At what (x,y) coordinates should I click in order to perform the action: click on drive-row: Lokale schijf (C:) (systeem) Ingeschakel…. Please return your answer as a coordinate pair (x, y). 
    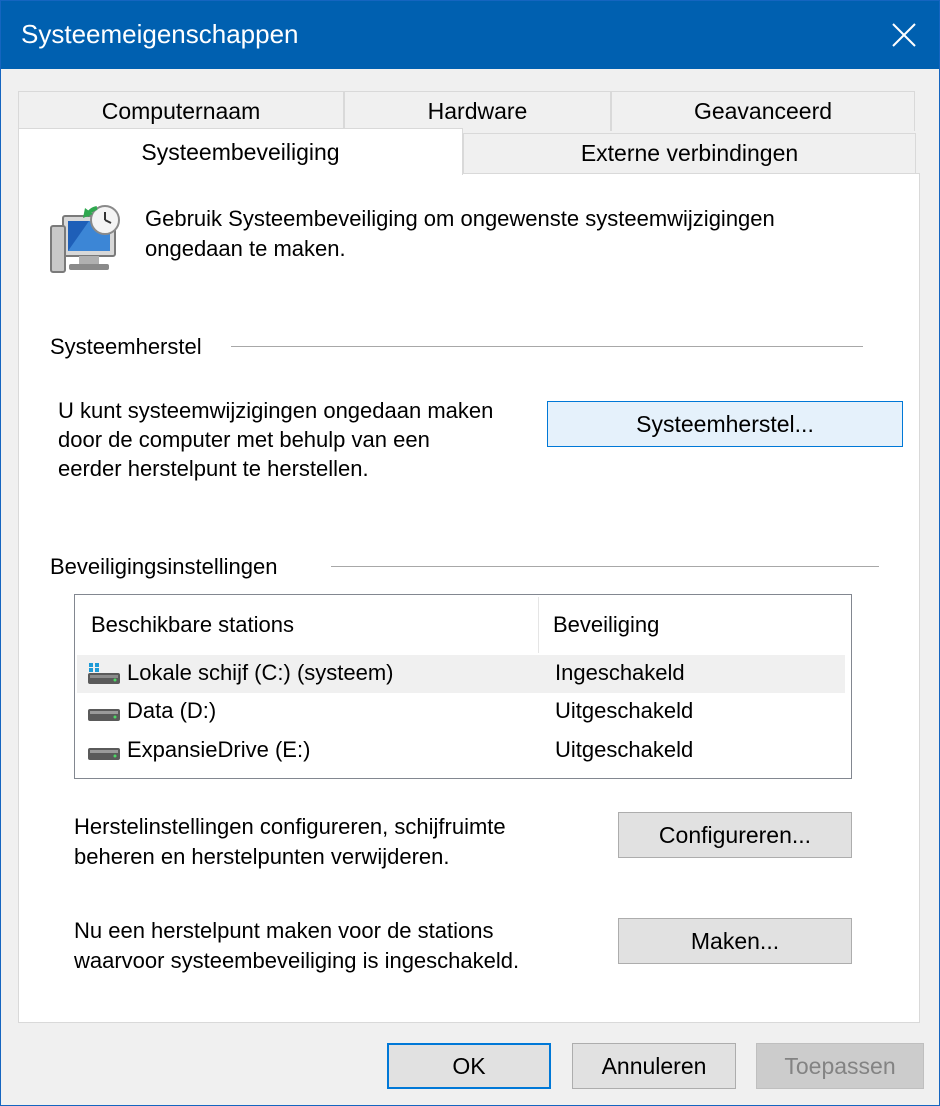
    Looking at the image, I should click on (461, 674).